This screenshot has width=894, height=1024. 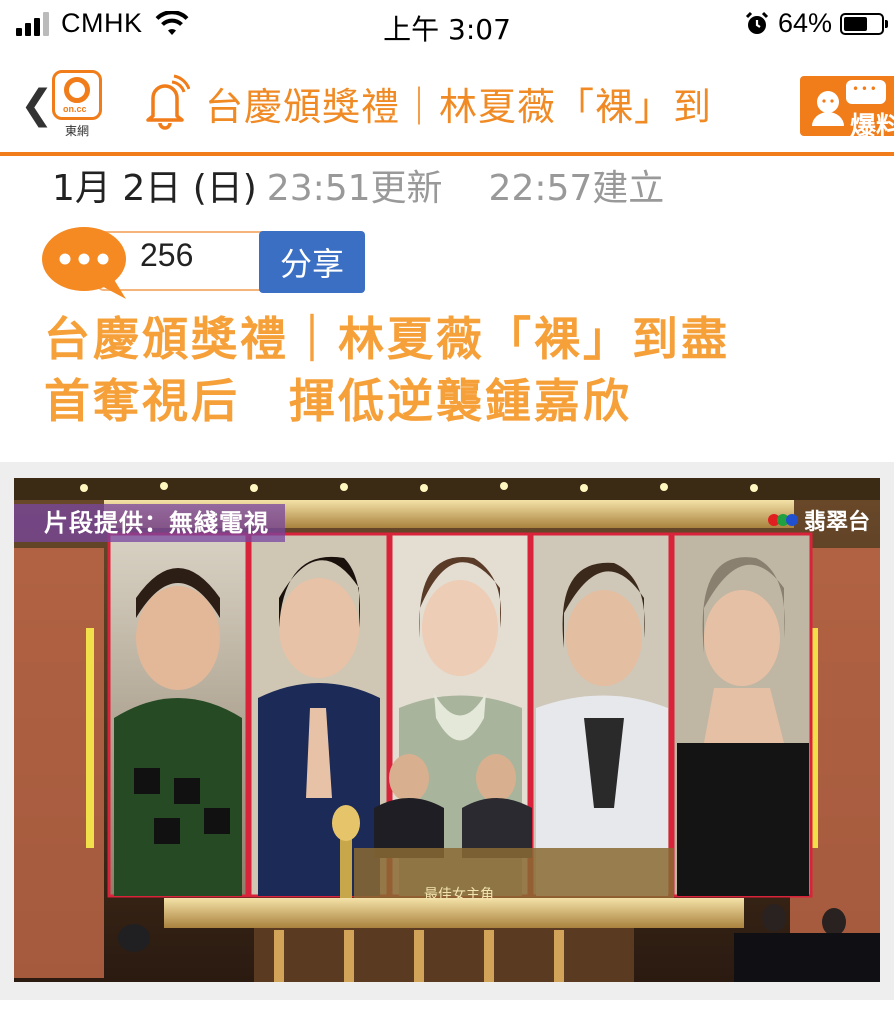 What do you see at coordinates (447, 154) in the screenshot?
I see `nav-divider` at bounding box center [447, 154].